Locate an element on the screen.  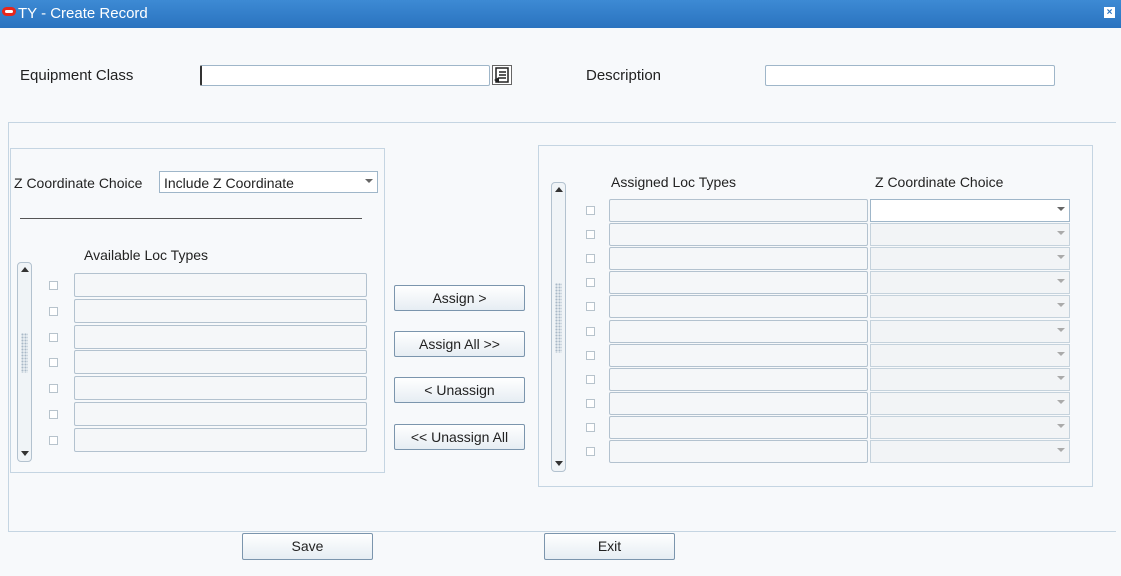
assigned-loc-types-header: Assigned Loc Types is located at coordinates (674, 182).